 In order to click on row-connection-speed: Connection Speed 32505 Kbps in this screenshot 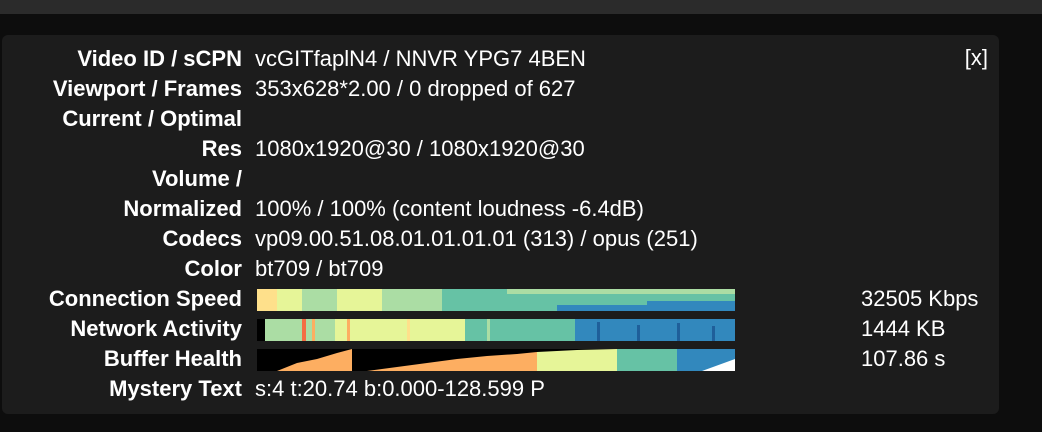, I will do `click(500, 299)`.